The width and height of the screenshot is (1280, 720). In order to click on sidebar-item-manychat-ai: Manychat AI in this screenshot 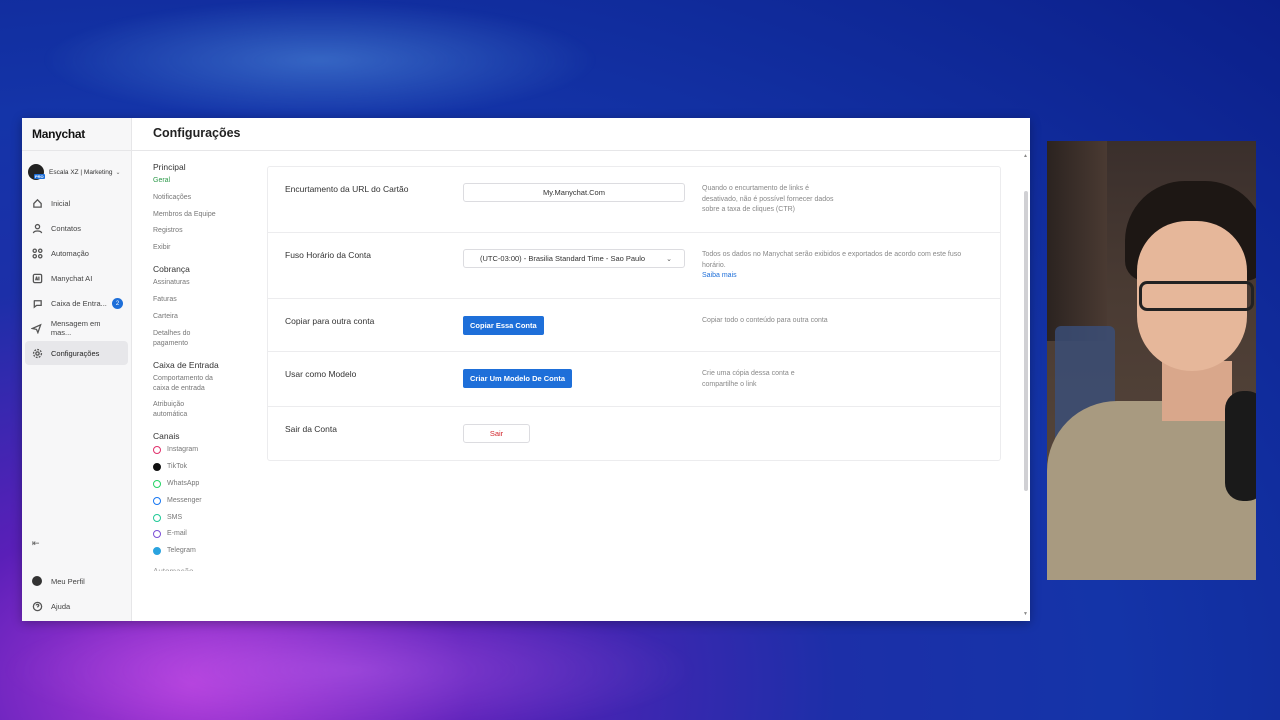, I will do `click(76, 278)`.